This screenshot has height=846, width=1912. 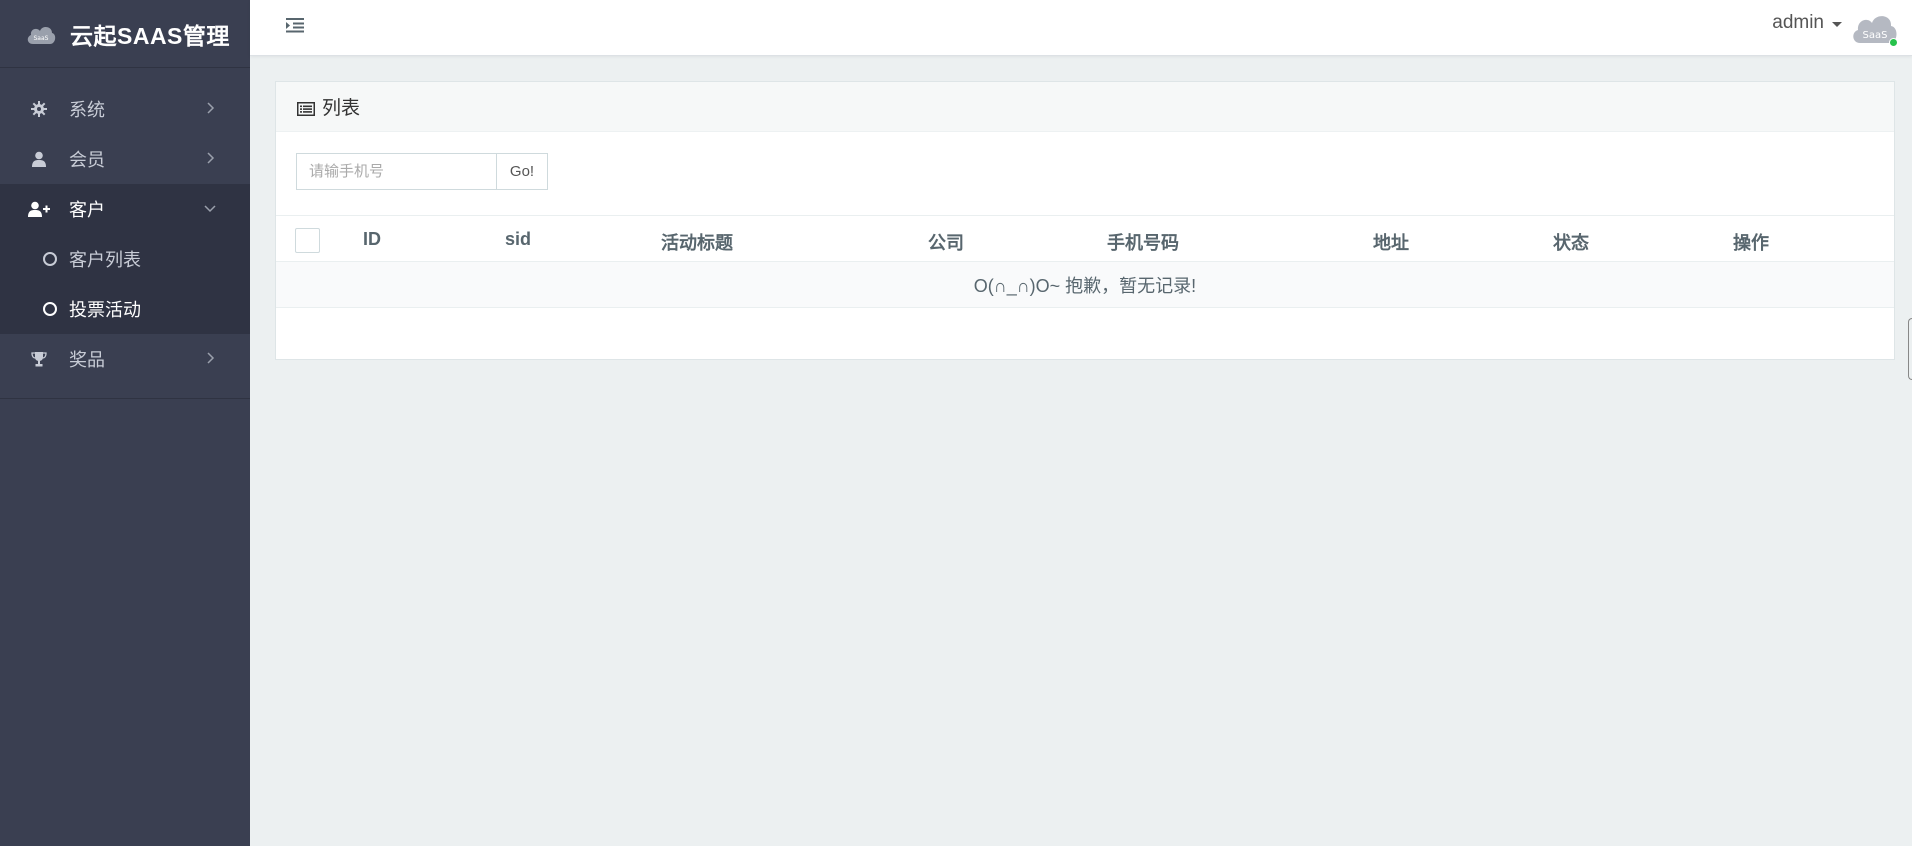 I want to click on menu-toggle-icon, so click(x=296, y=25).